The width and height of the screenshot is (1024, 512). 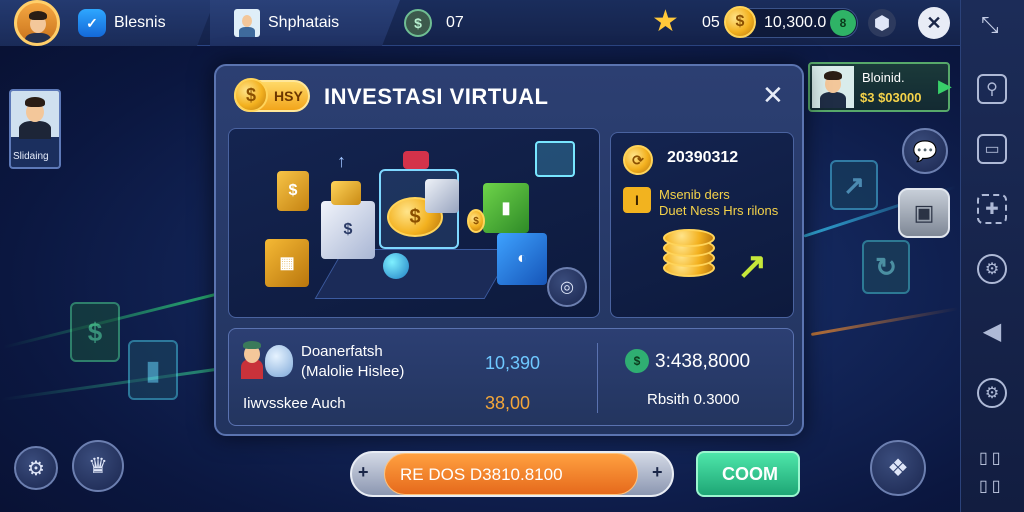 What do you see at coordinates (882, 23) in the screenshot?
I see `settings-icon: ⬢` at bounding box center [882, 23].